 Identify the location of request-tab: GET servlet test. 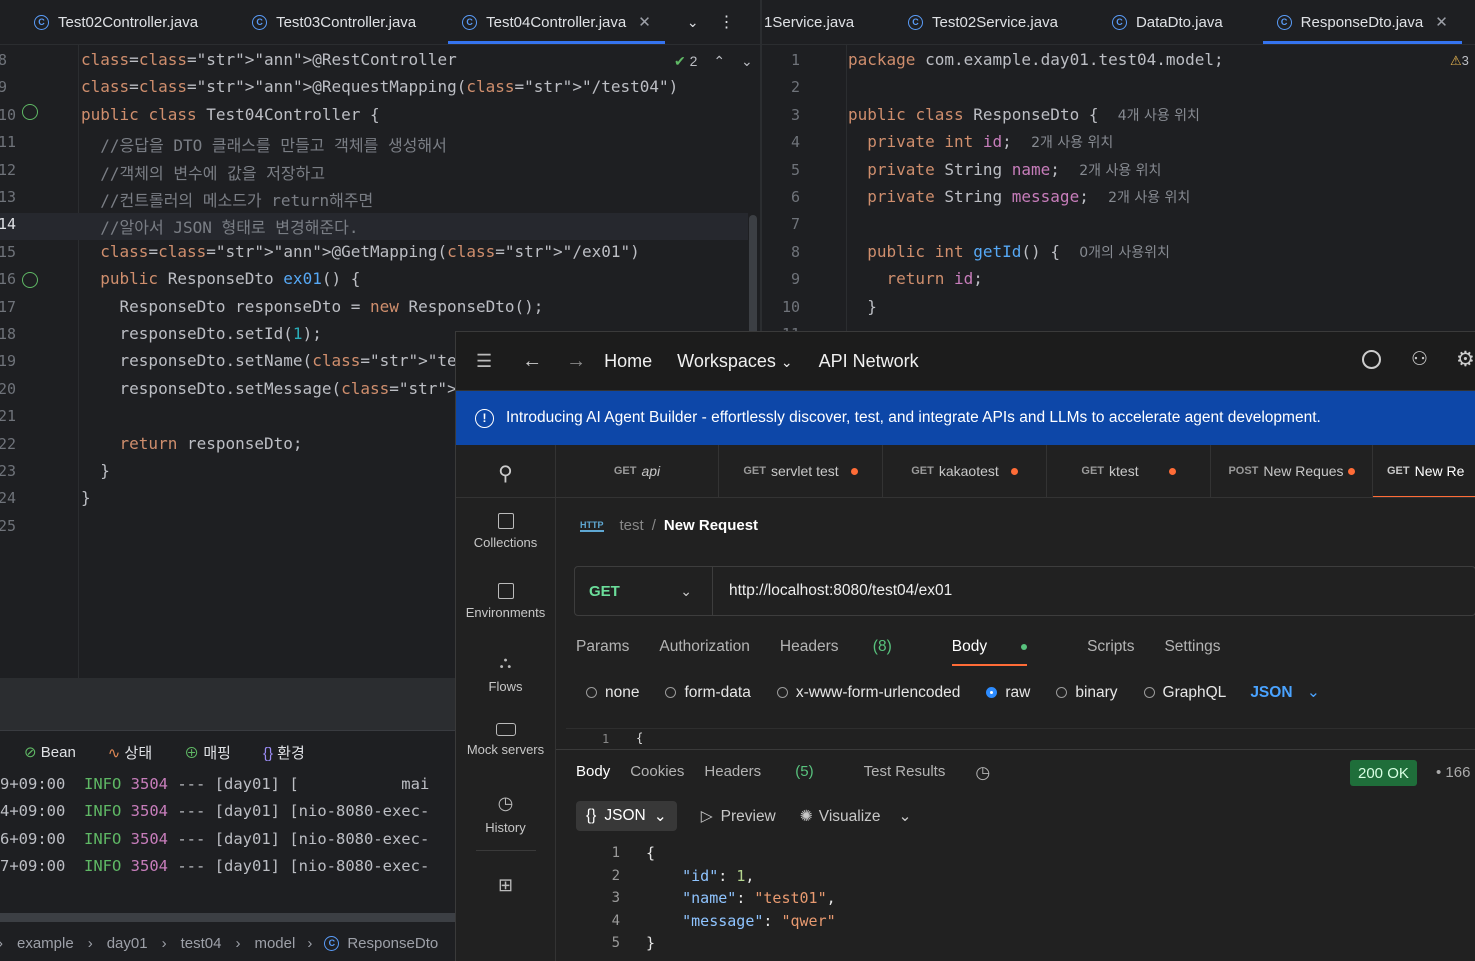
(801, 471).